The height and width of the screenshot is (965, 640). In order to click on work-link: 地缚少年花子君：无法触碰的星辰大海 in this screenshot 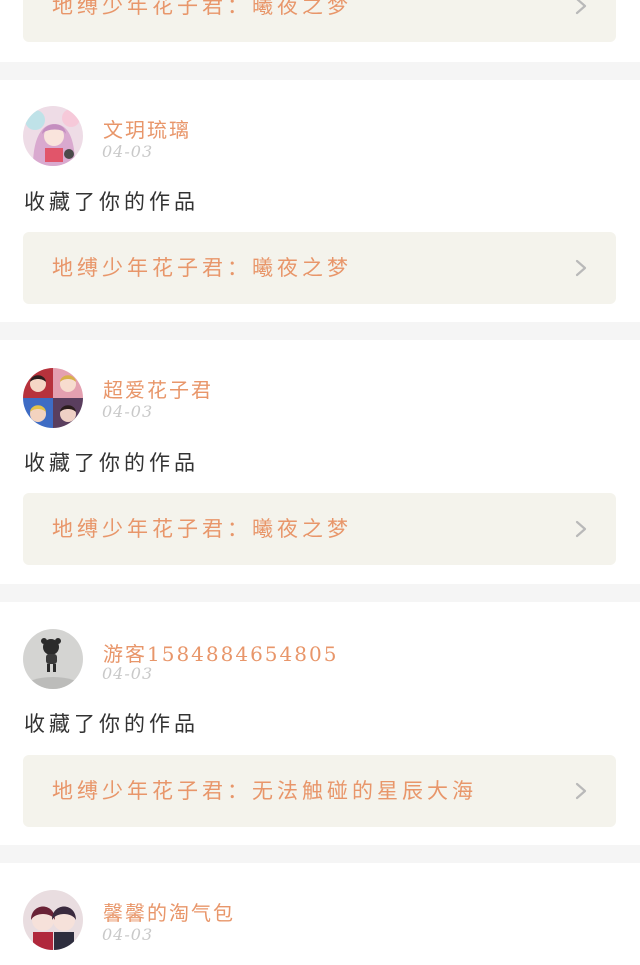, I will do `click(319, 791)`.